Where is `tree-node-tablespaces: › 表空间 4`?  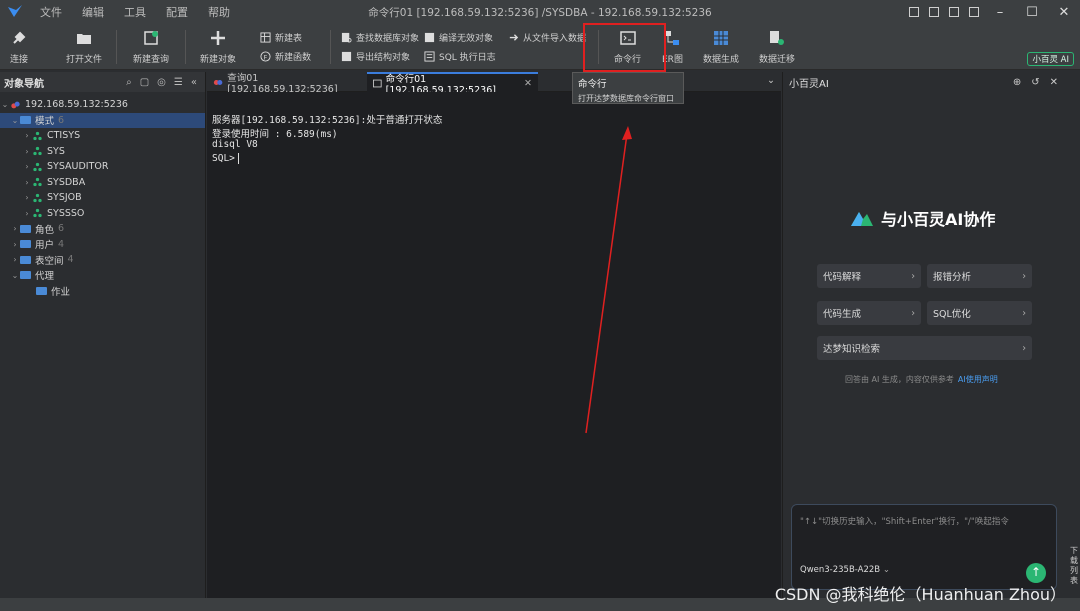
tree-node-tablespaces: › 表空间 4 is located at coordinates (102, 260).